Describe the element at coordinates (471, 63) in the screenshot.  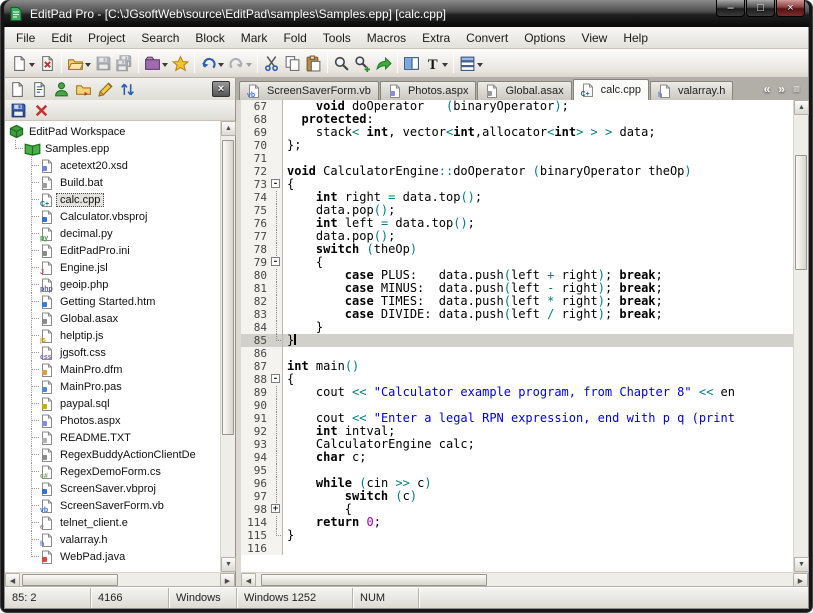
I see `browse-files-button` at that location.